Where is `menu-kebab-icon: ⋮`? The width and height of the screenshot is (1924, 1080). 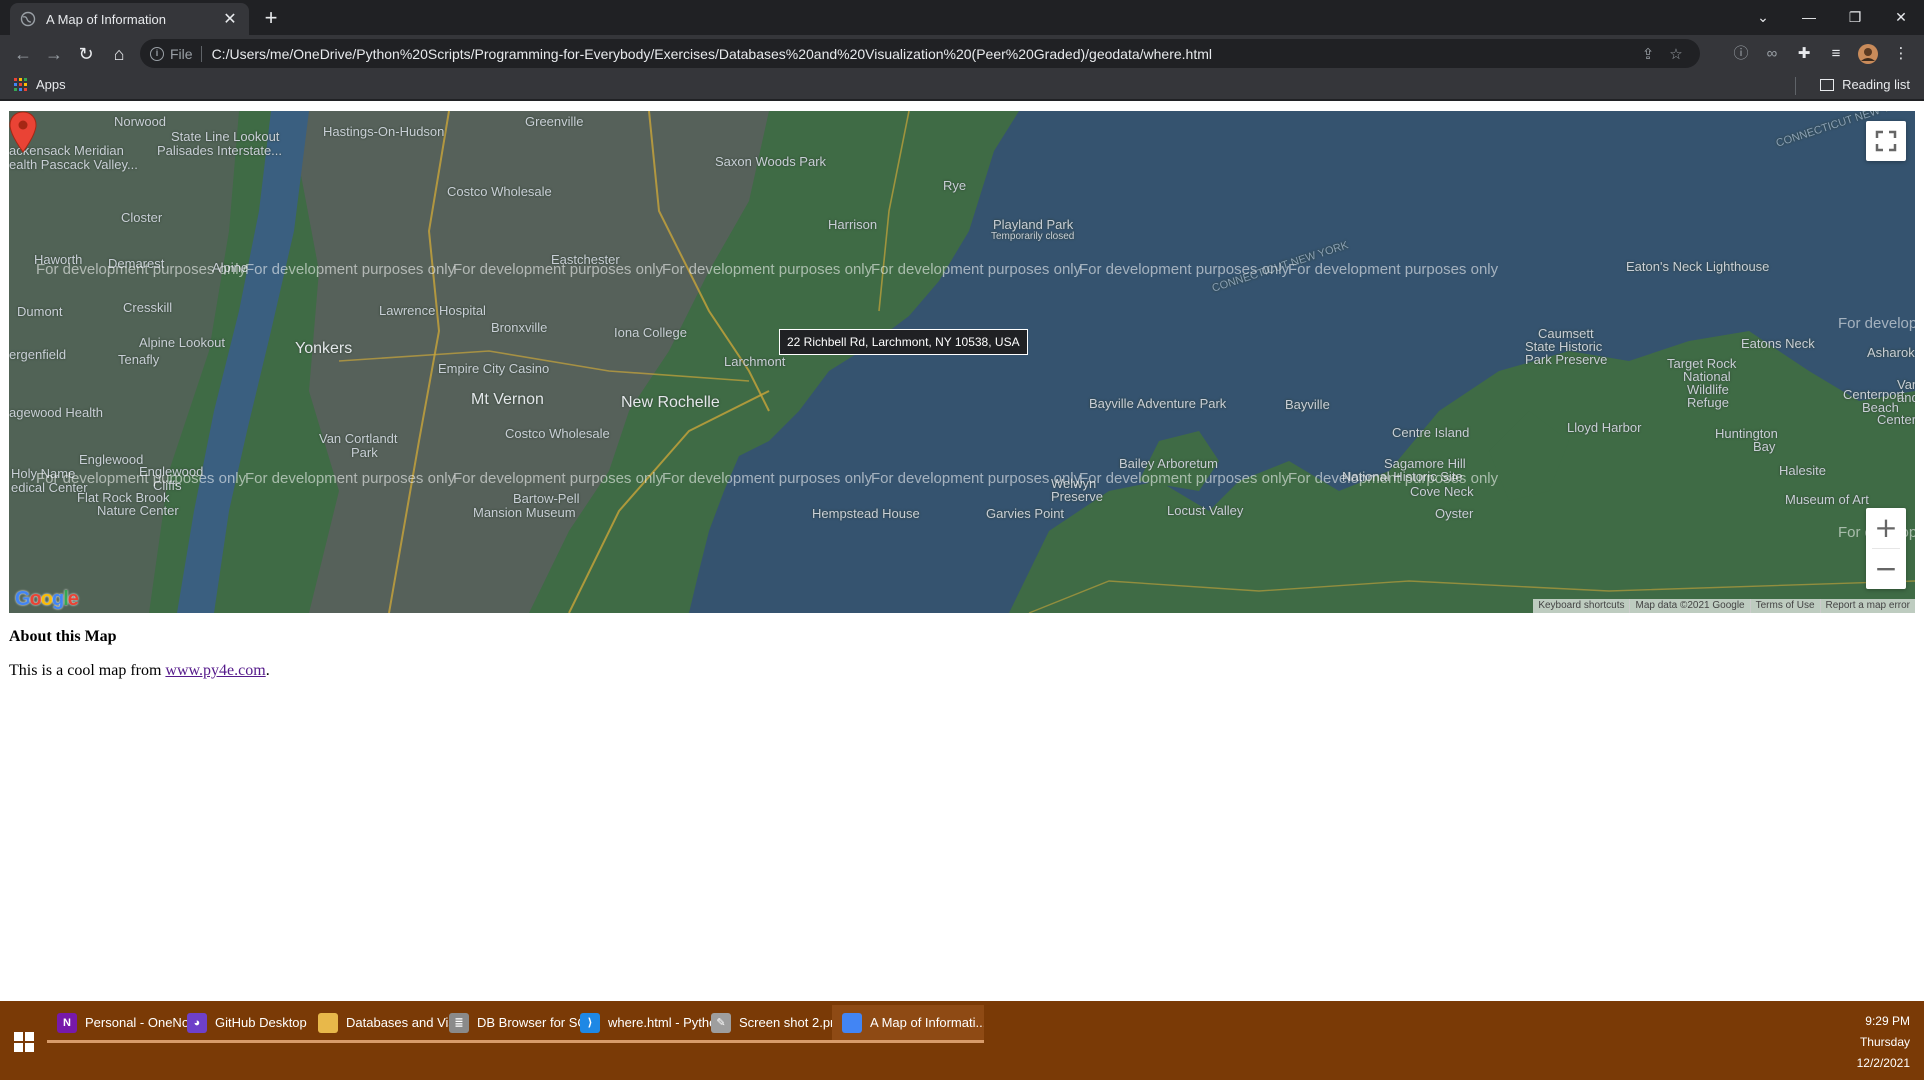 menu-kebab-icon: ⋮ is located at coordinates (1901, 54).